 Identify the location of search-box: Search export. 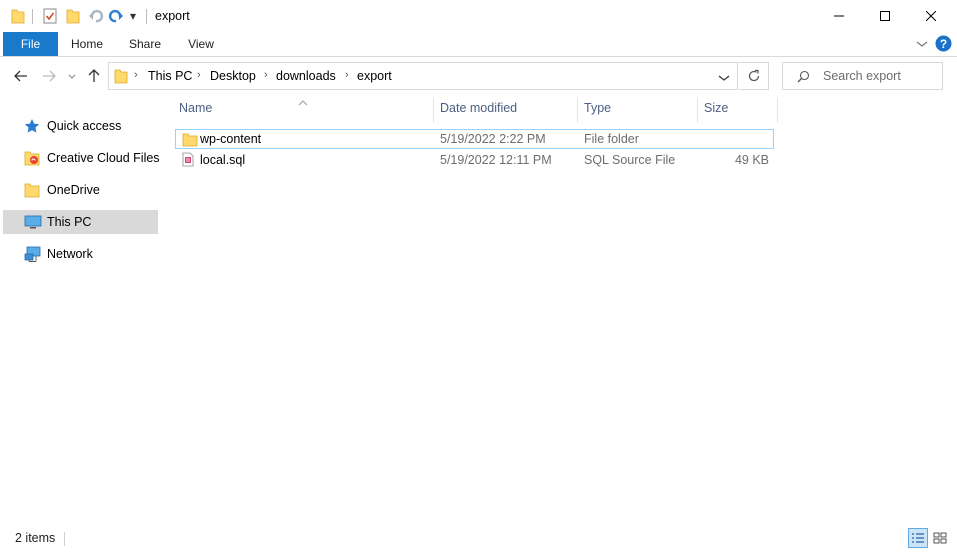
(862, 76).